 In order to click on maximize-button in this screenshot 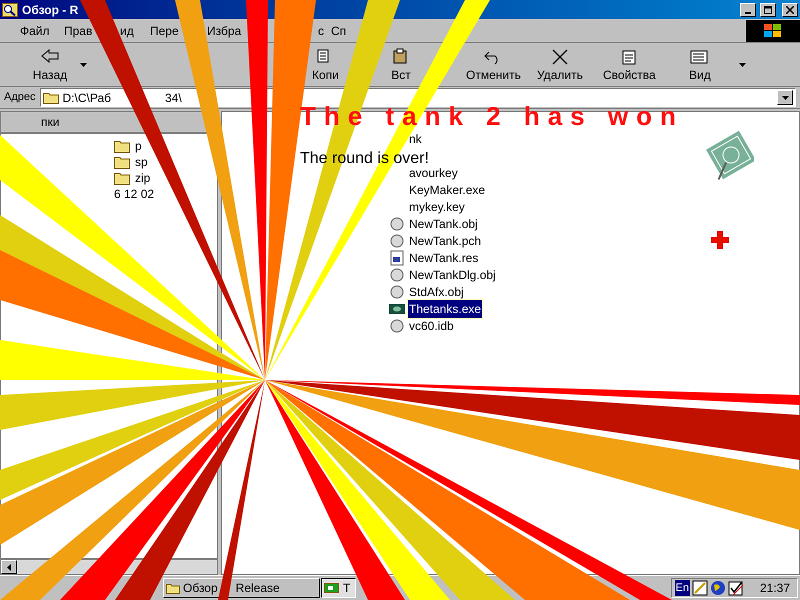, I will do `click(768, 9)`.